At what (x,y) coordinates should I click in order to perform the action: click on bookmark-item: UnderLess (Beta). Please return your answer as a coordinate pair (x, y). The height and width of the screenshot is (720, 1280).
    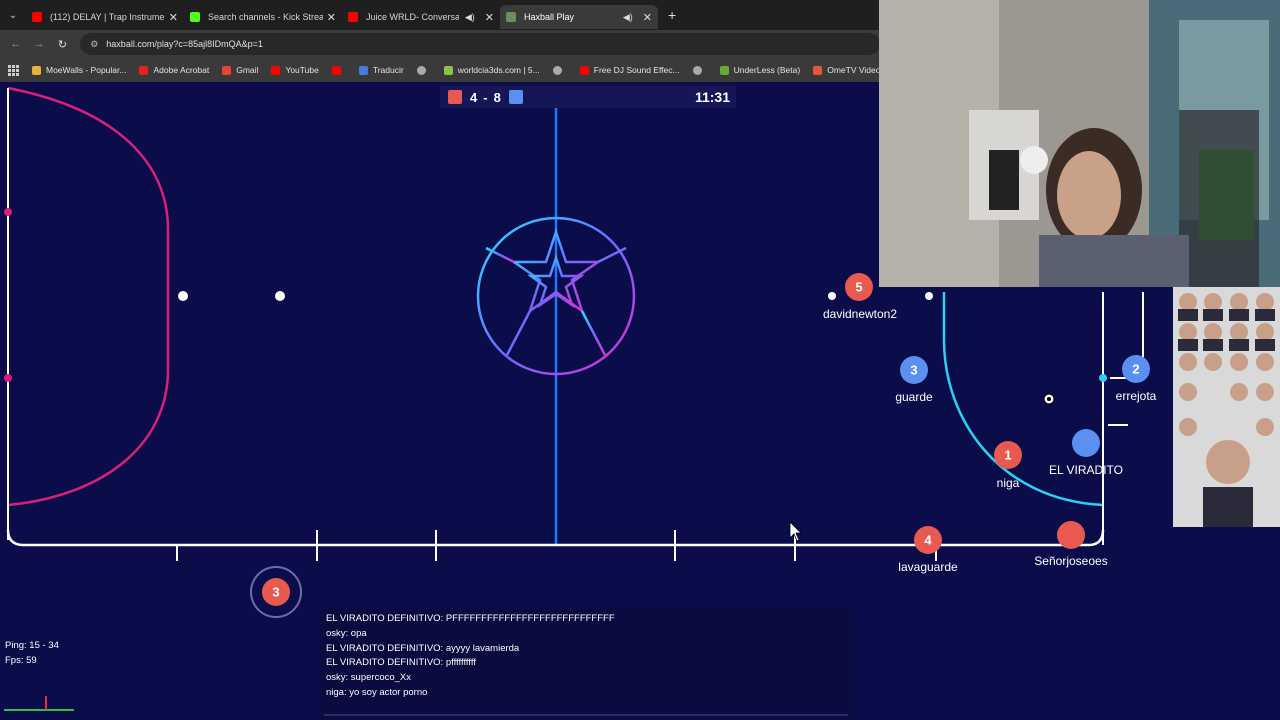
    Looking at the image, I should click on (759, 70).